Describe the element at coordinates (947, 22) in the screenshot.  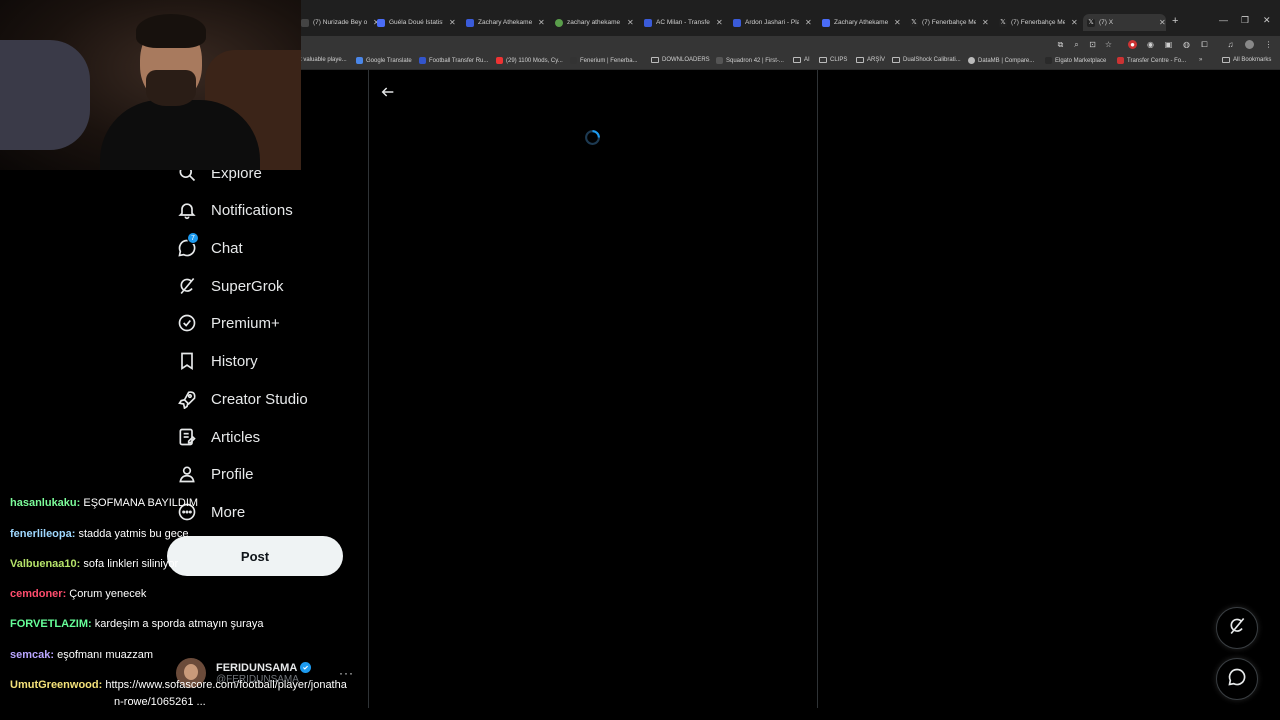
I see `tab-fenerbahce-1: 𝕏 (7) Fenerbahçe Me ✕` at that location.